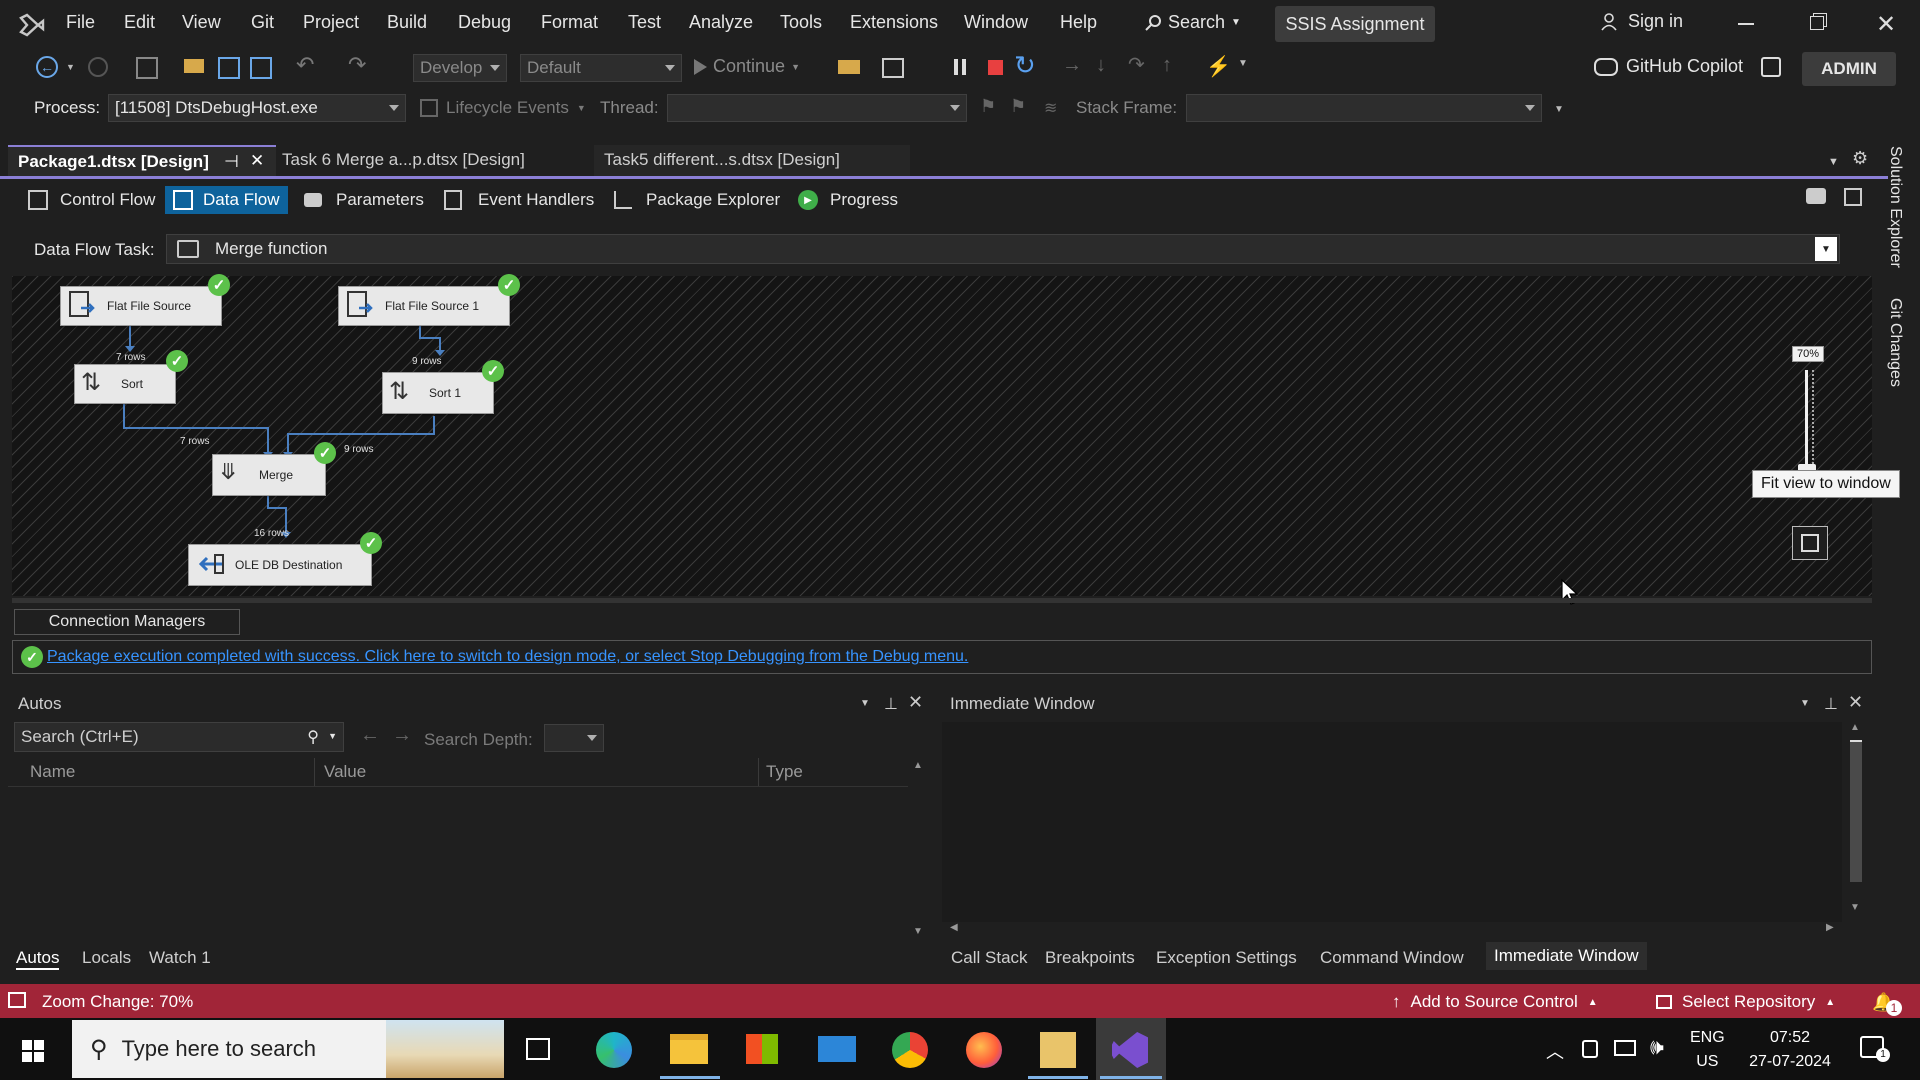  Describe the element at coordinates (1050, 108) in the screenshot. I see `stack-frame-icon: ≋` at that location.